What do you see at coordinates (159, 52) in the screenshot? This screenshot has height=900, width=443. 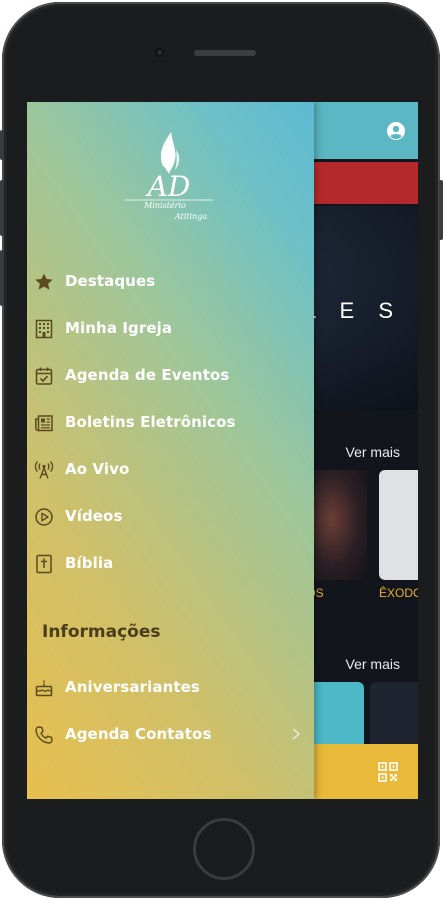 I see `front-camera` at bounding box center [159, 52].